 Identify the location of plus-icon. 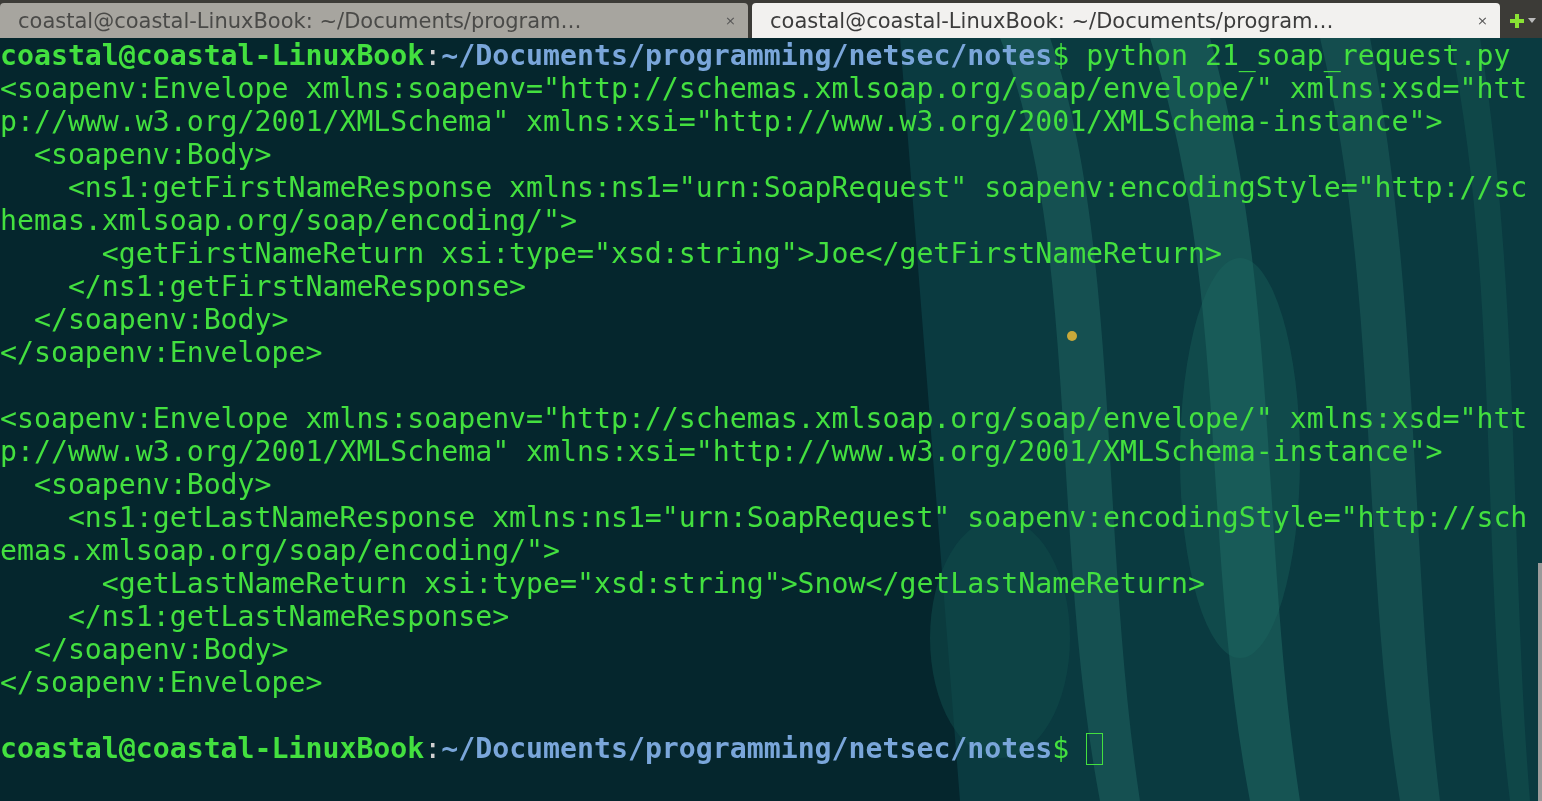
(1517, 20).